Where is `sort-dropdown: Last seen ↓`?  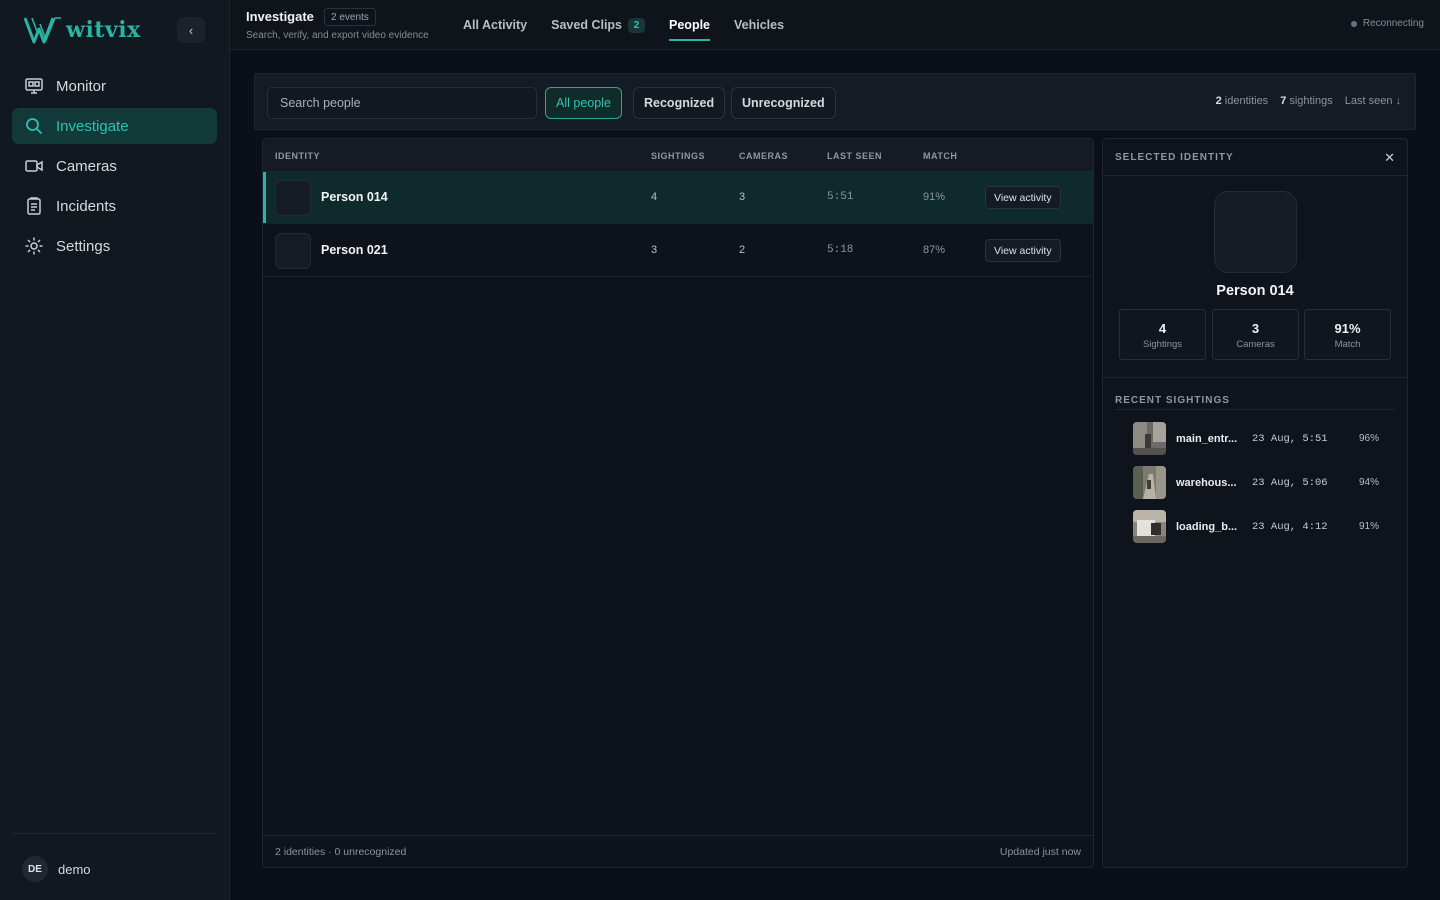
sort-dropdown: Last seen ↓ is located at coordinates (1373, 101).